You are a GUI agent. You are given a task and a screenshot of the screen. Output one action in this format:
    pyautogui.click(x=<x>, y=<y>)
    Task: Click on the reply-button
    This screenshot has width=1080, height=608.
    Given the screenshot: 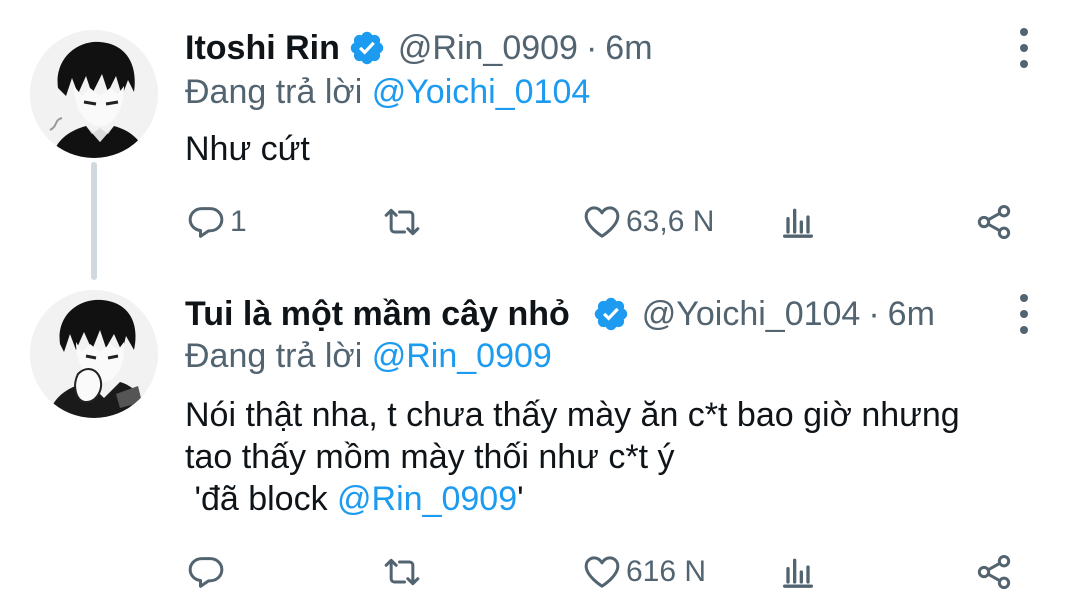 What is the action you would take?
    pyautogui.click(x=208, y=572)
    